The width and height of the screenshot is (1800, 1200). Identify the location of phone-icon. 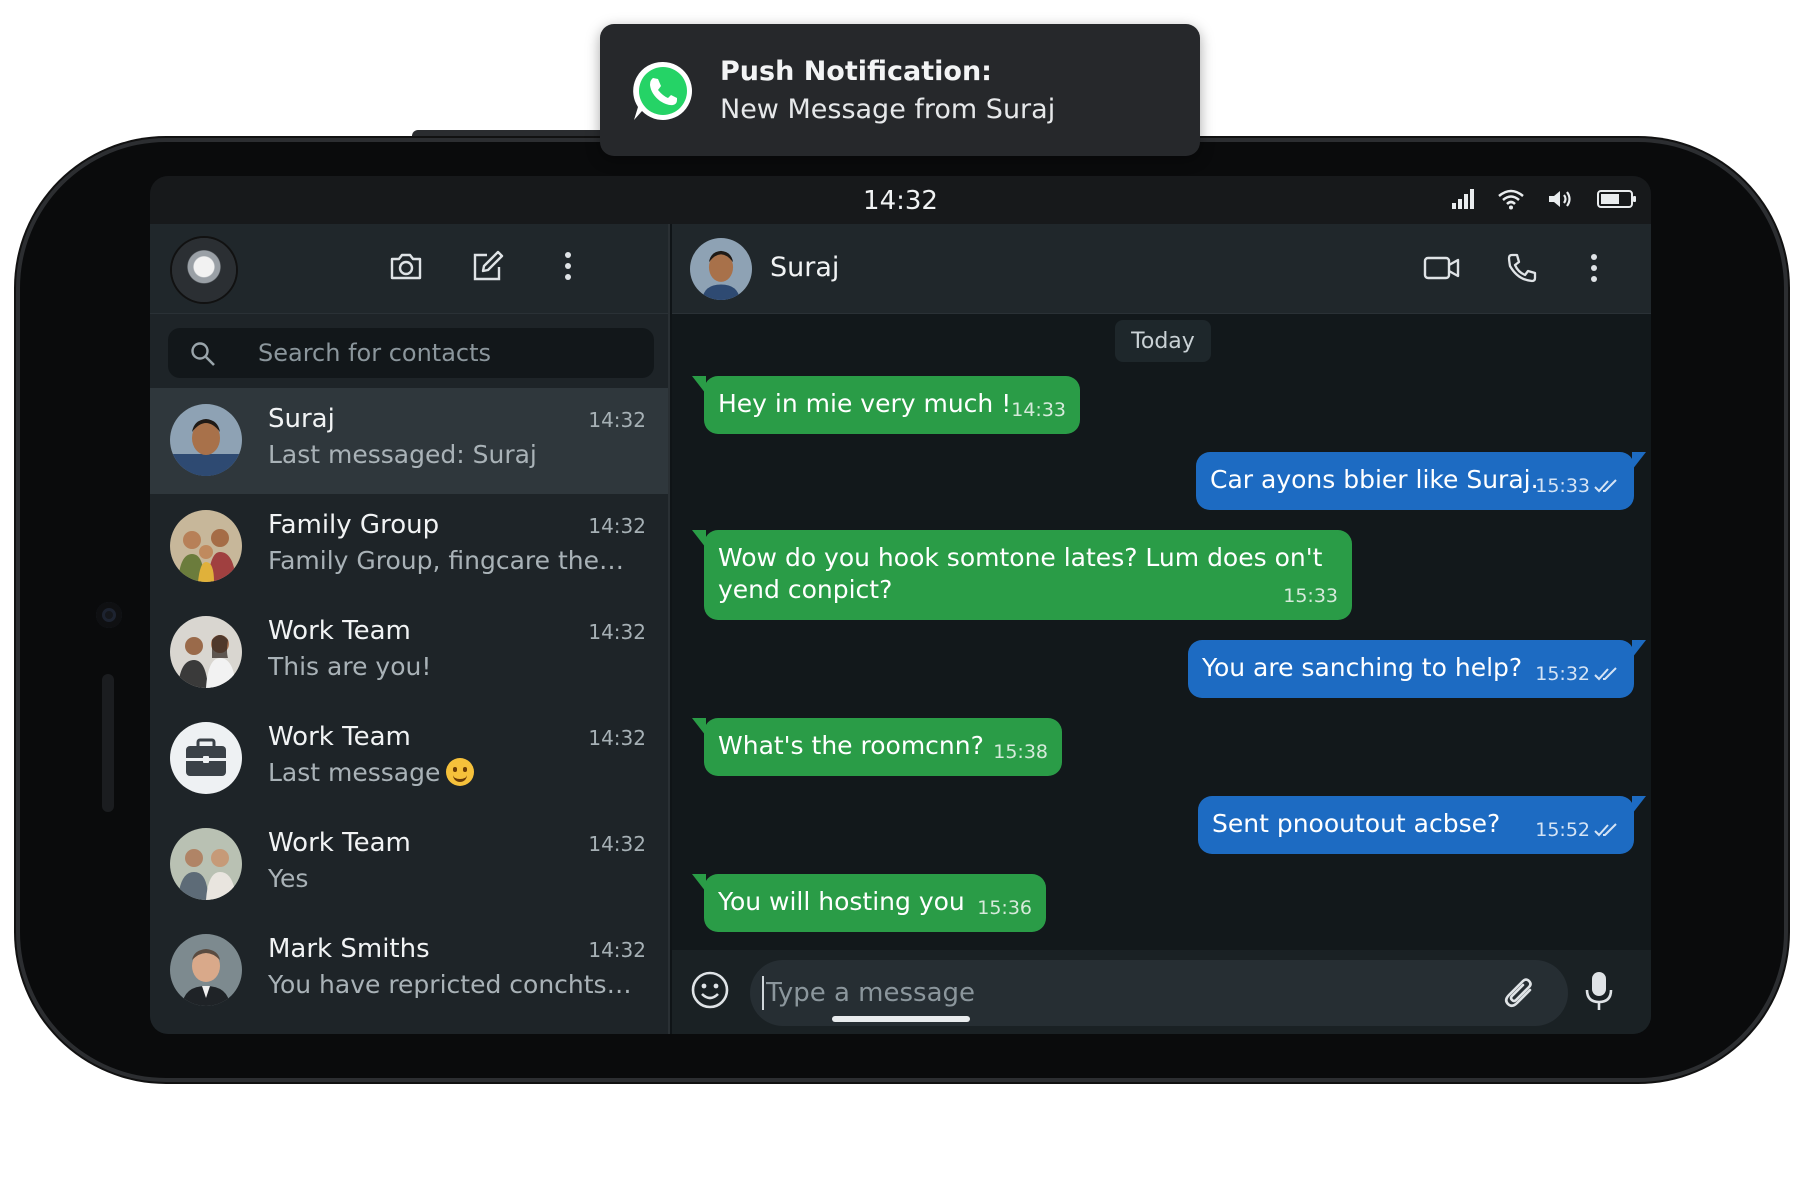
(1522, 270).